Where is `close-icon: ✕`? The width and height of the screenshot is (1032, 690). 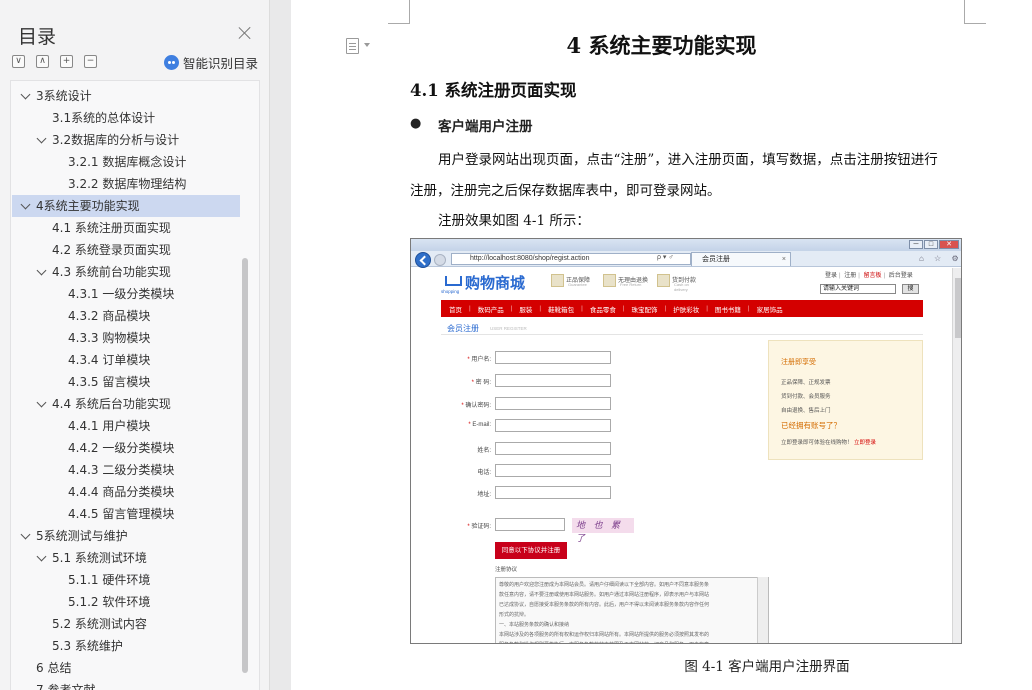
close-icon: ✕ is located at coordinates (949, 244).